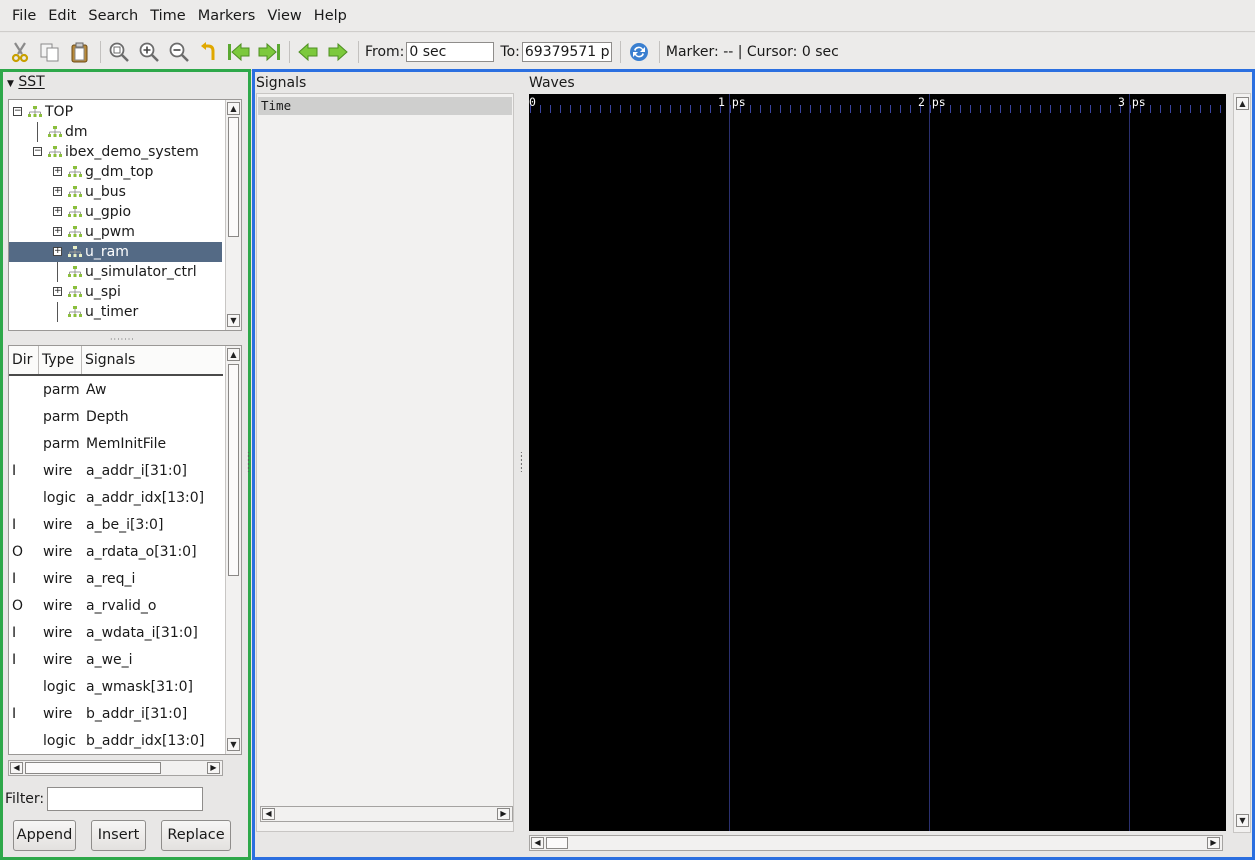 The width and height of the screenshot is (1255, 860). What do you see at coordinates (115, 312) in the screenshot?
I see `tree-item: u_timer` at bounding box center [115, 312].